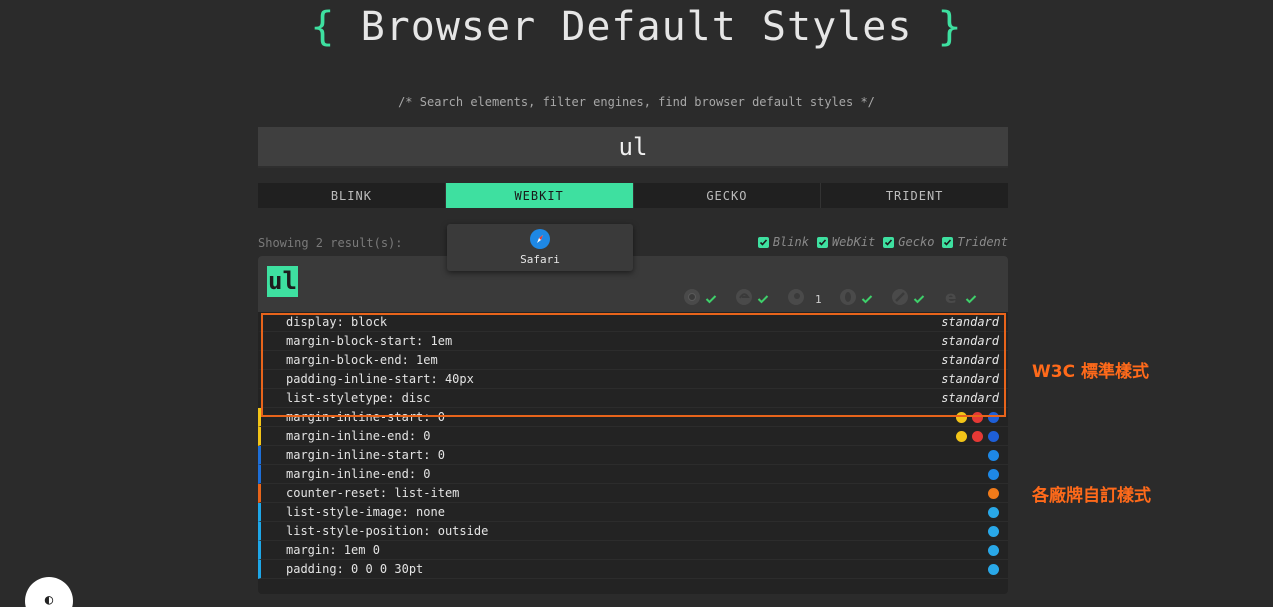 The height and width of the screenshot is (607, 1273). What do you see at coordinates (982, 242) in the screenshot?
I see `filter-label: Trident` at bounding box center [982, 242].